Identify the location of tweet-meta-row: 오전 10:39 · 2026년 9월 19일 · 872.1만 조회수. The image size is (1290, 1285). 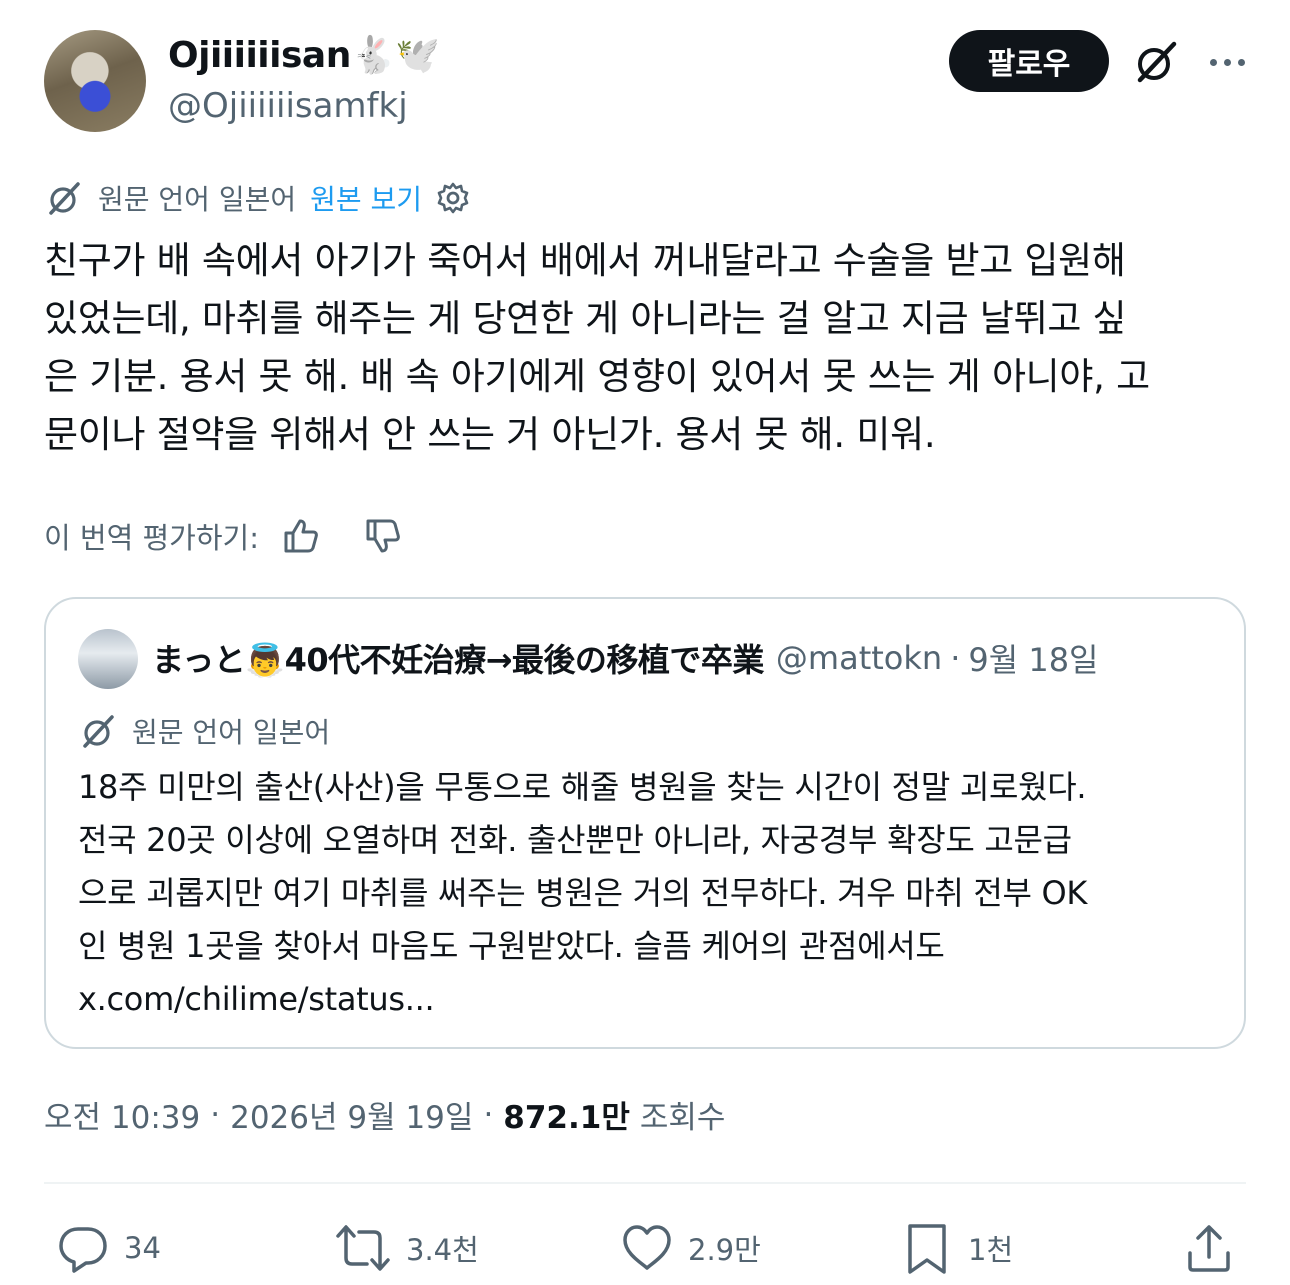
(384, 1114).